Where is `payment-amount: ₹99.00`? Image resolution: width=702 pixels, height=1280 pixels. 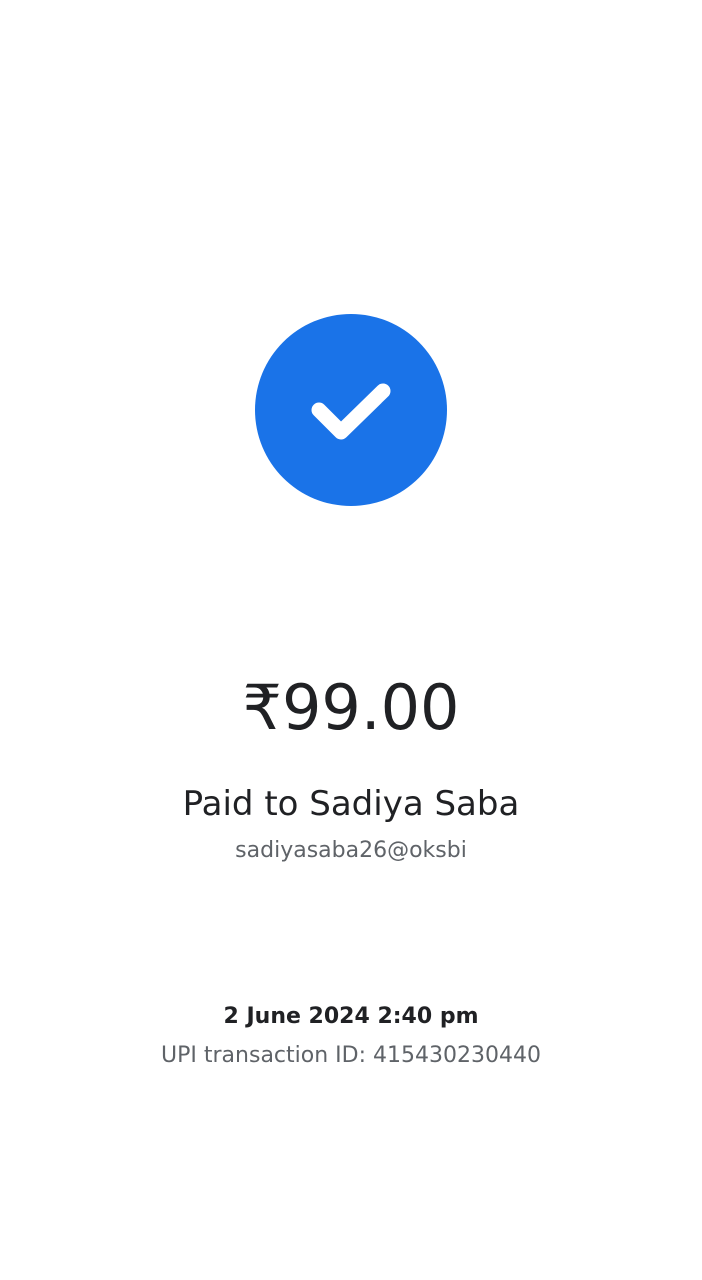
payment-amount: ₹99.00 is located at coordinates (351, 707).